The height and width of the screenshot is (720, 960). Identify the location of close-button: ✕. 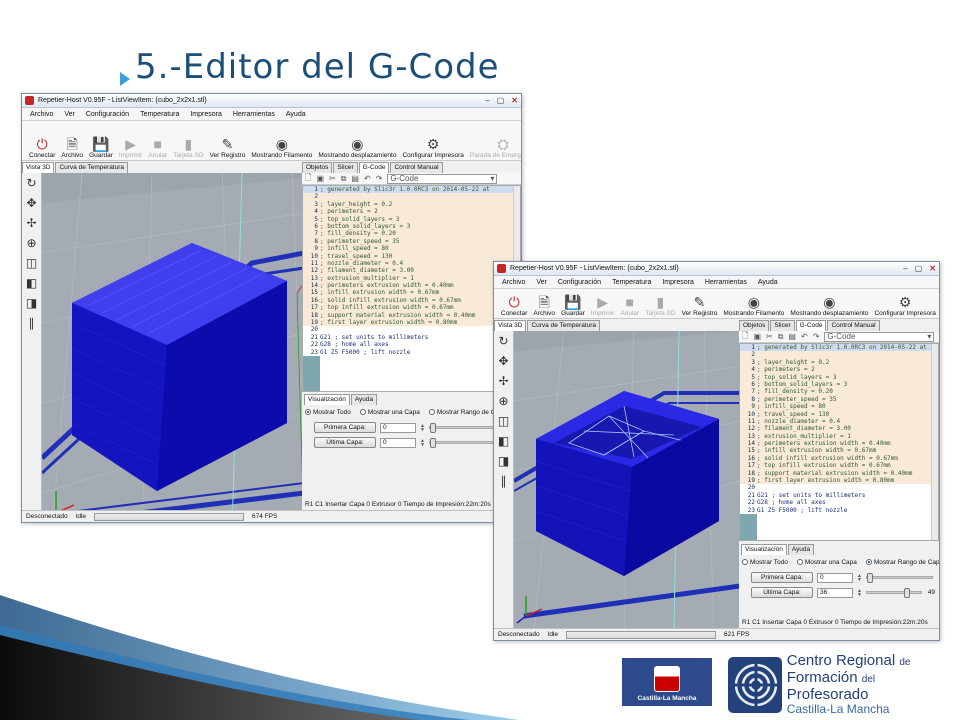
(932, 268).